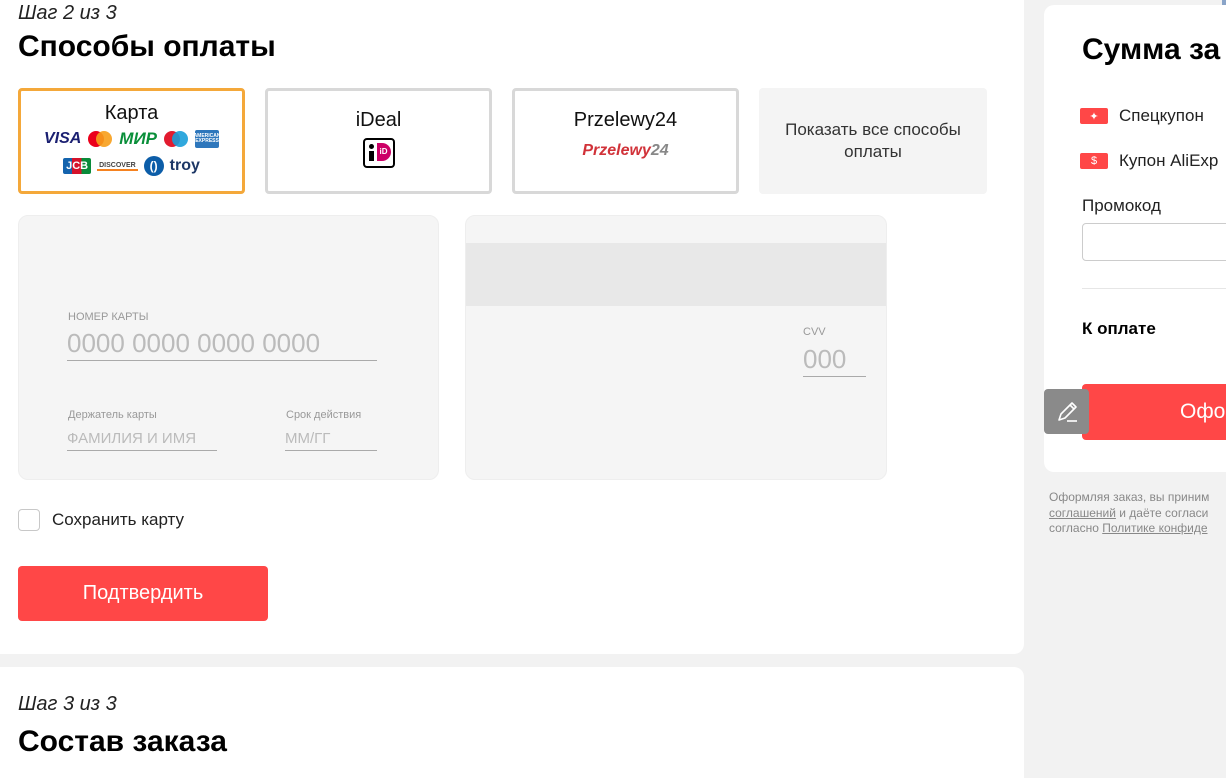 Image resolution: width=1226 pixels, height=778 pixels. I want to click on cvv-label: CVV, so click(814, 332).